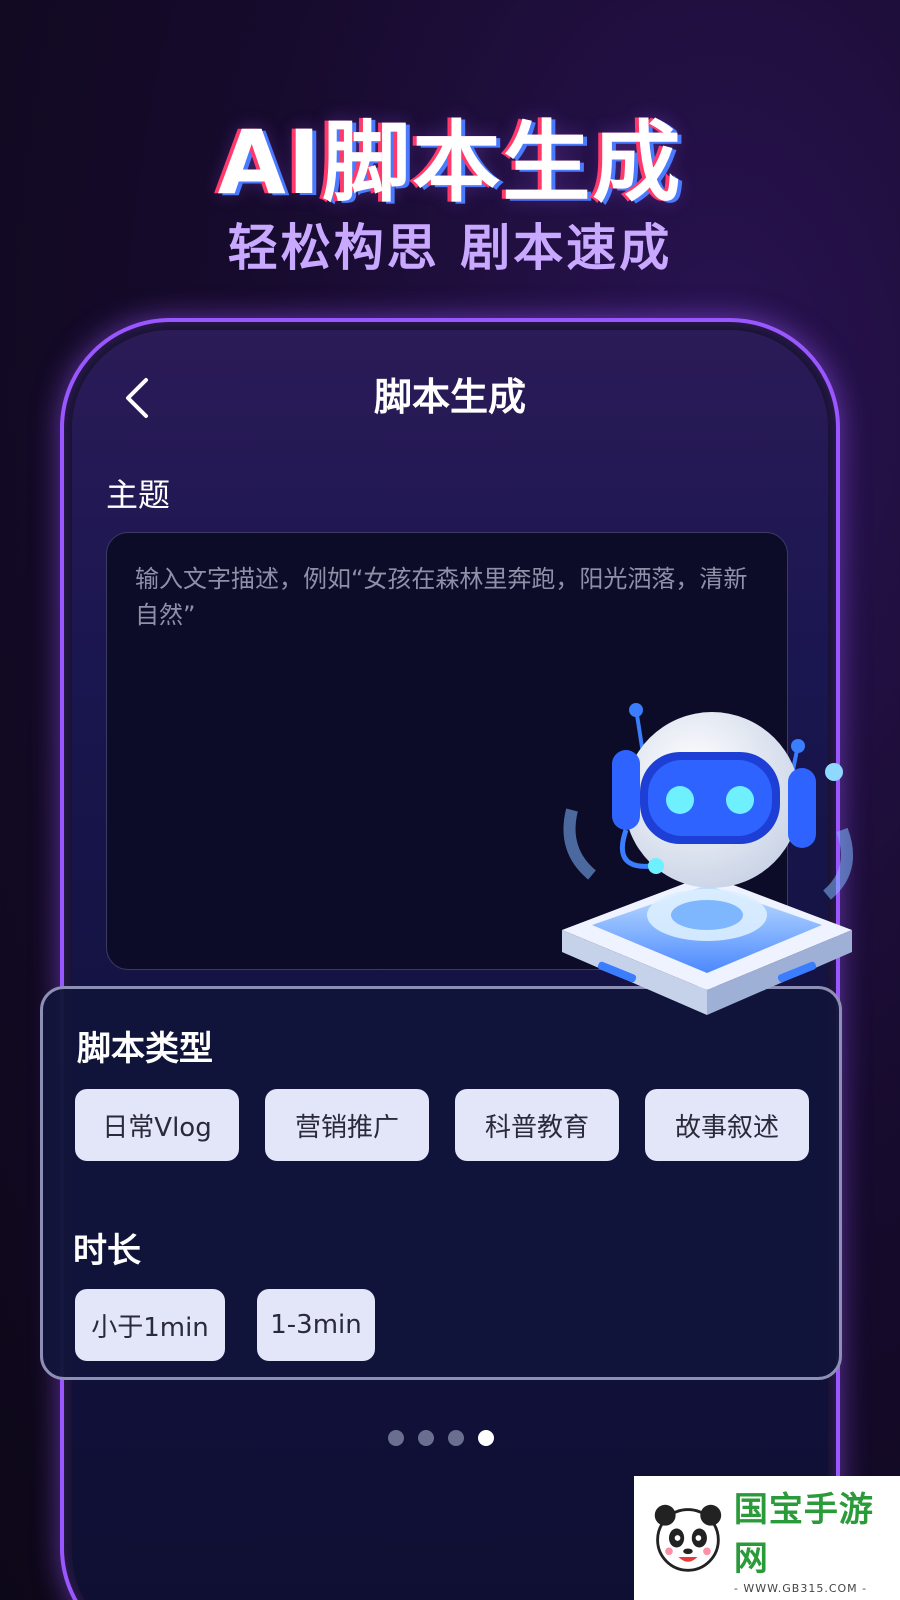  What do you see at coordinates (316, 1325) in the screenshot?
I see `chip-1-3min: 1-3min` at bounding box center [316, 1325].